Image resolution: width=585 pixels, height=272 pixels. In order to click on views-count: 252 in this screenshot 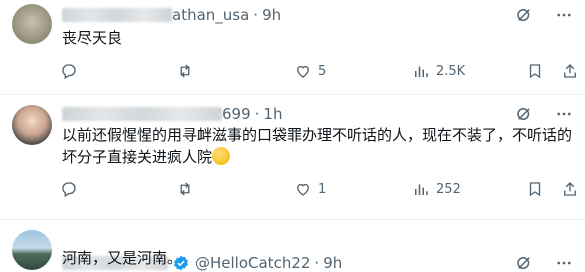, I will do `click(448, 189)`.